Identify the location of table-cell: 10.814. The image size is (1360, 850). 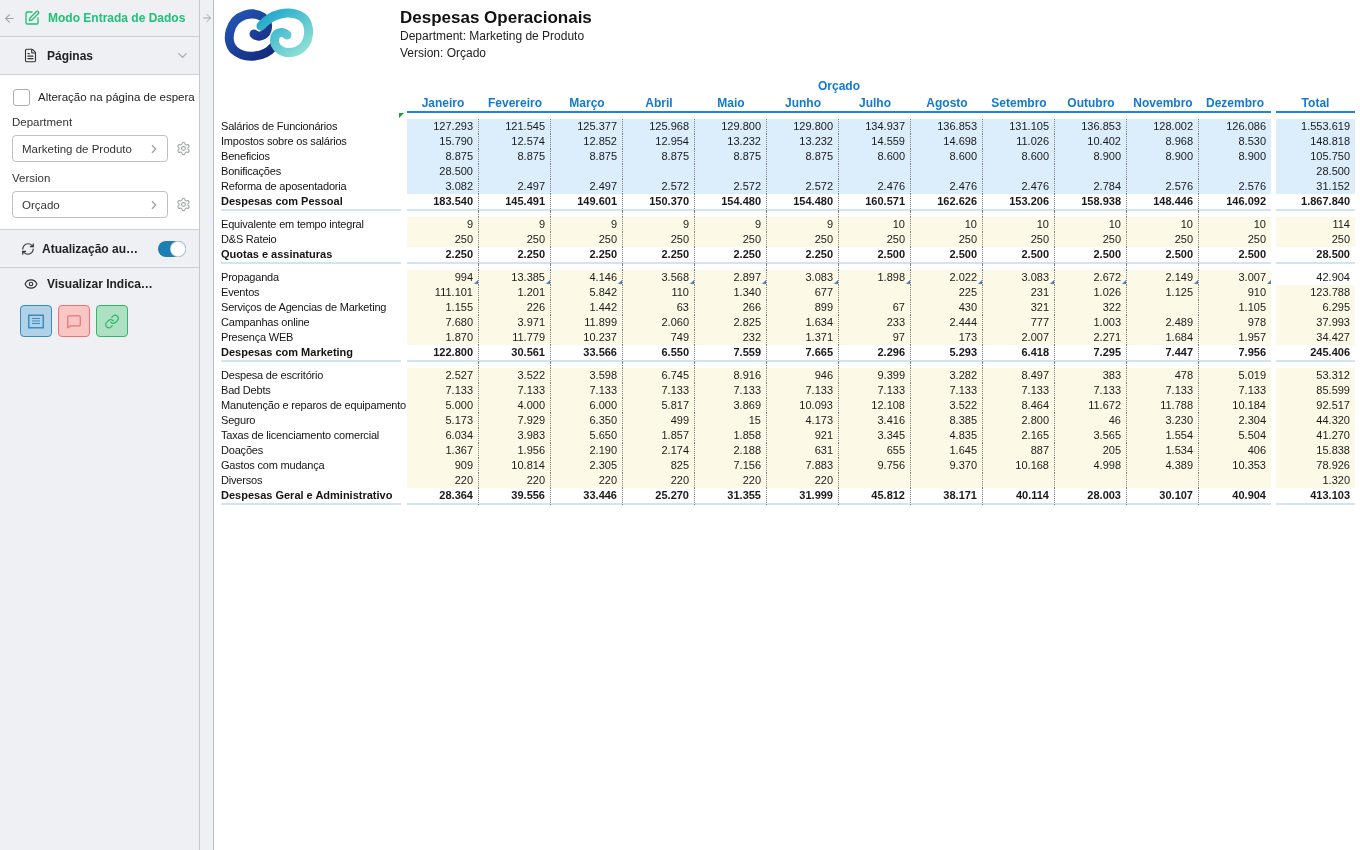
(515, 465).